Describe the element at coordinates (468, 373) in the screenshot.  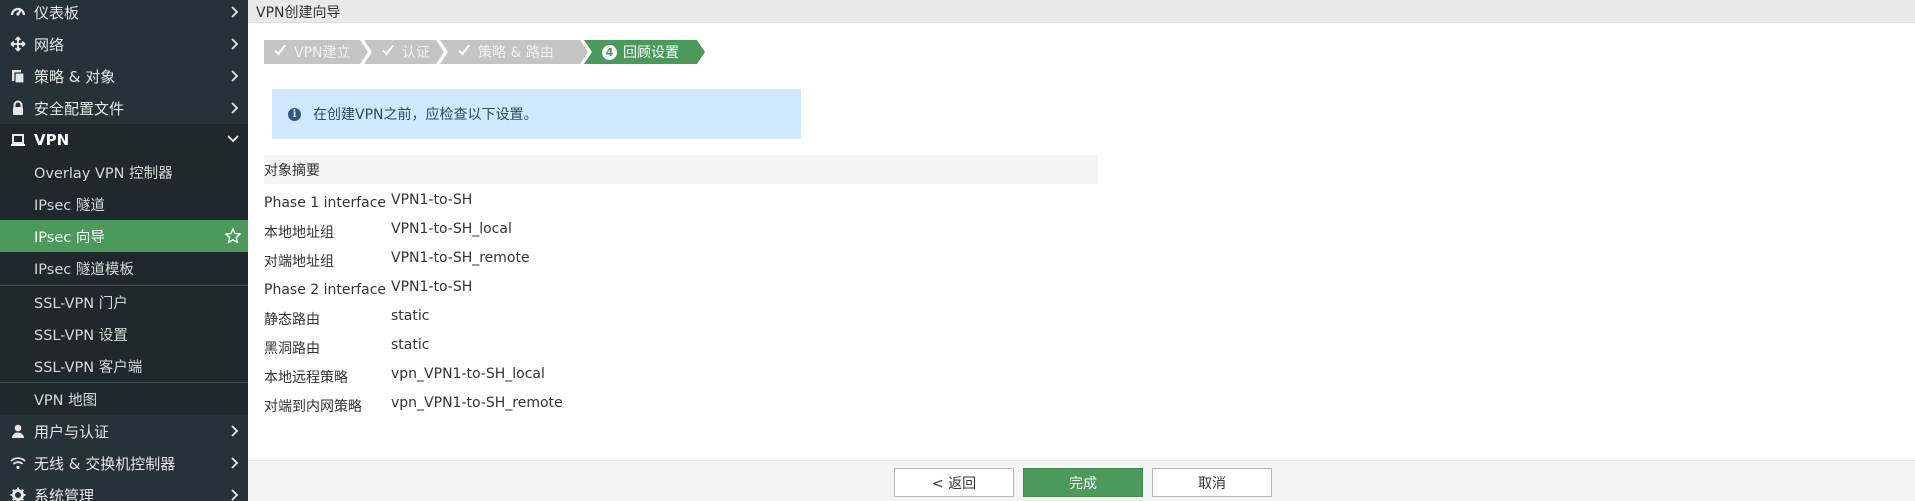
I see `summary-value: vpn_VPN1-to-SH_local` at that location.